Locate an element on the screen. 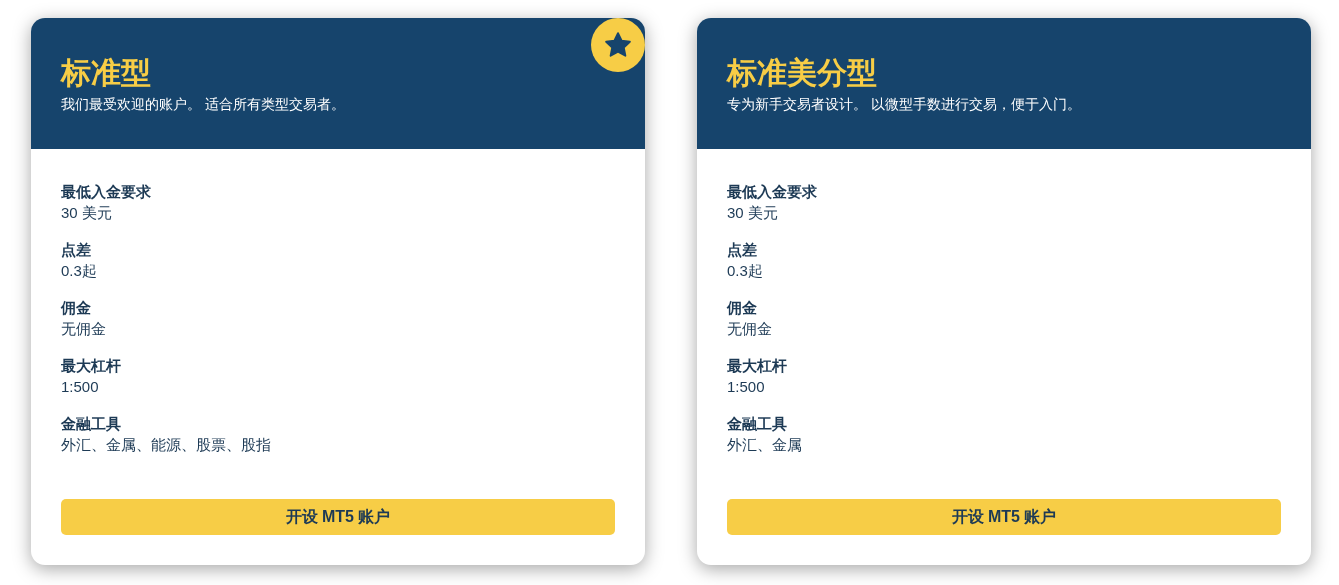 This screenshot has width=1339, height=585. card-title: 标准美分型 is located at coordinates (802, 73).